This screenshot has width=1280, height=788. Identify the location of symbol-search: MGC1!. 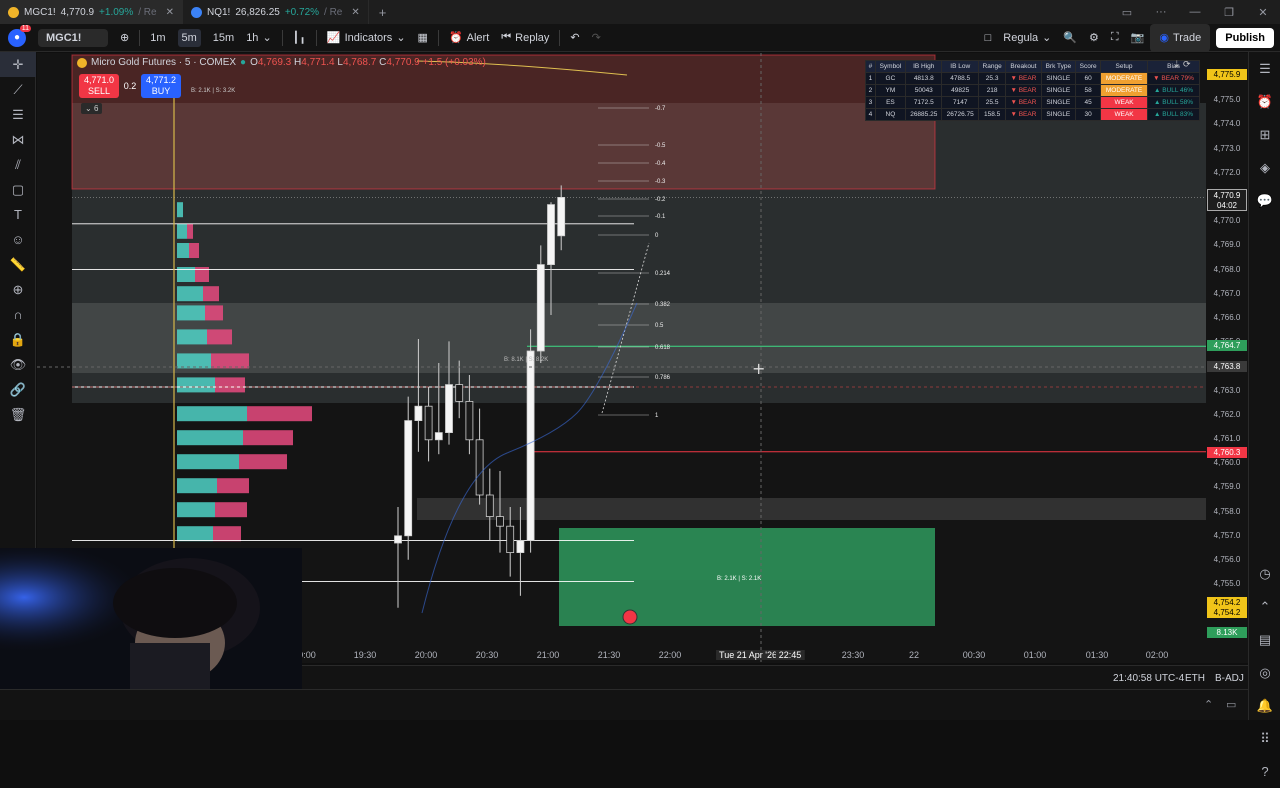
(73, 38).